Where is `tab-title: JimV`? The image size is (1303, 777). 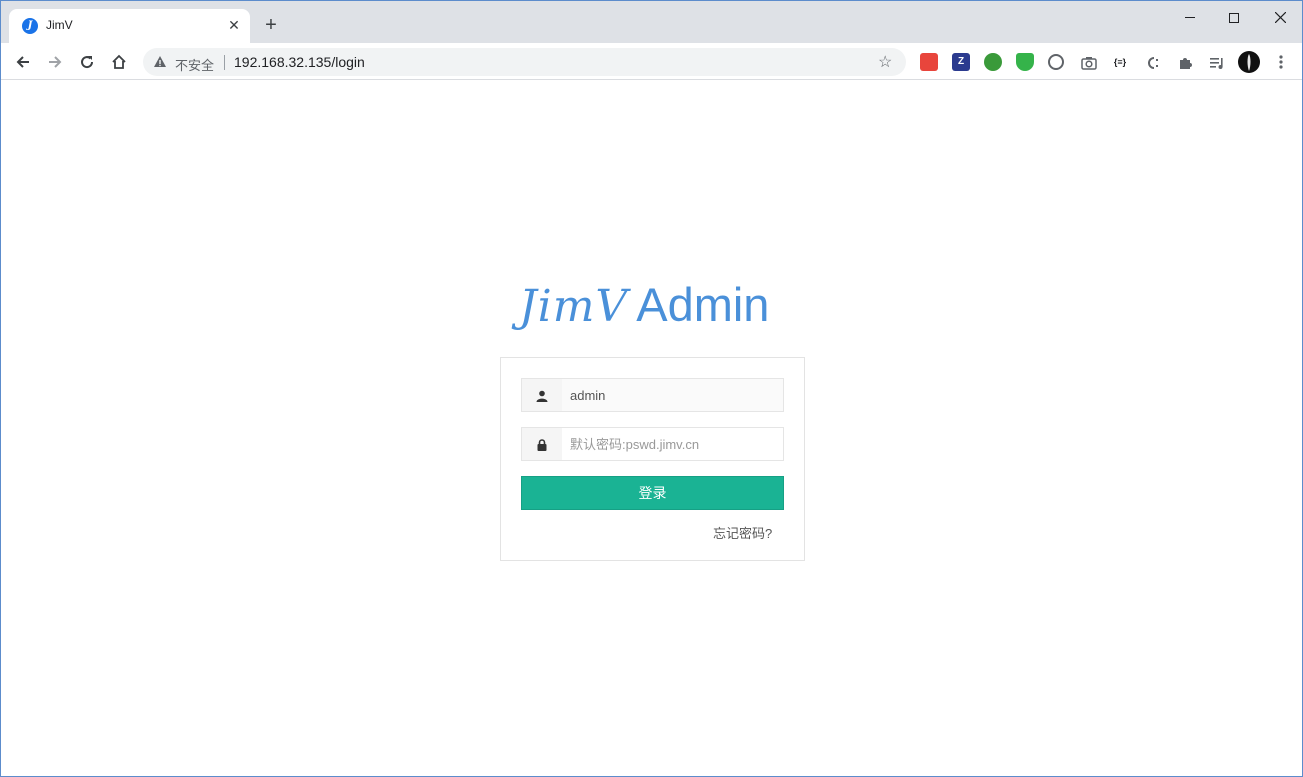
tab-title: JimV is located at coordinates (59, 25).